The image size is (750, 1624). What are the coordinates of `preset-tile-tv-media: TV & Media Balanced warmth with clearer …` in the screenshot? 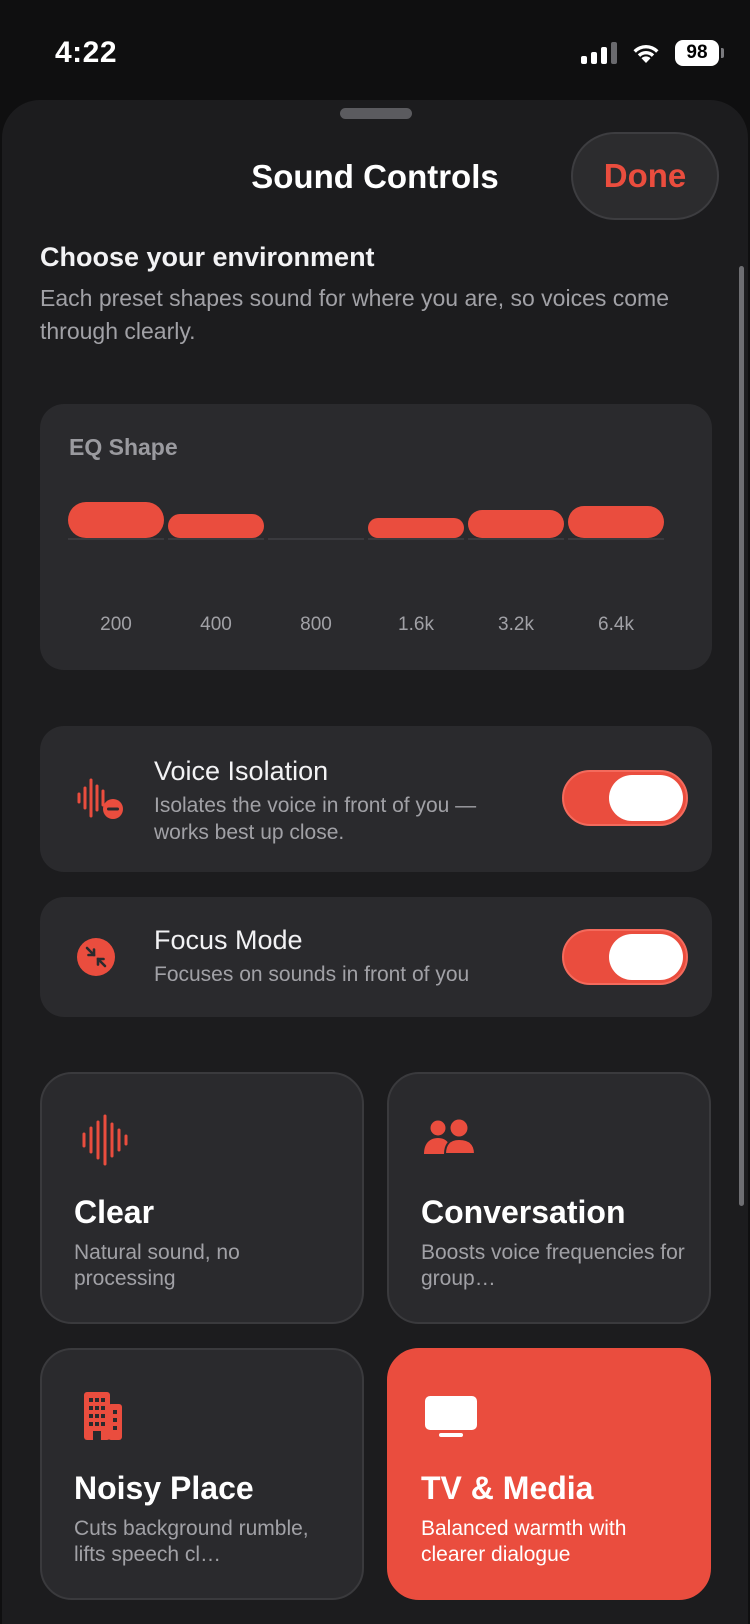 It's located at (549, 1474).